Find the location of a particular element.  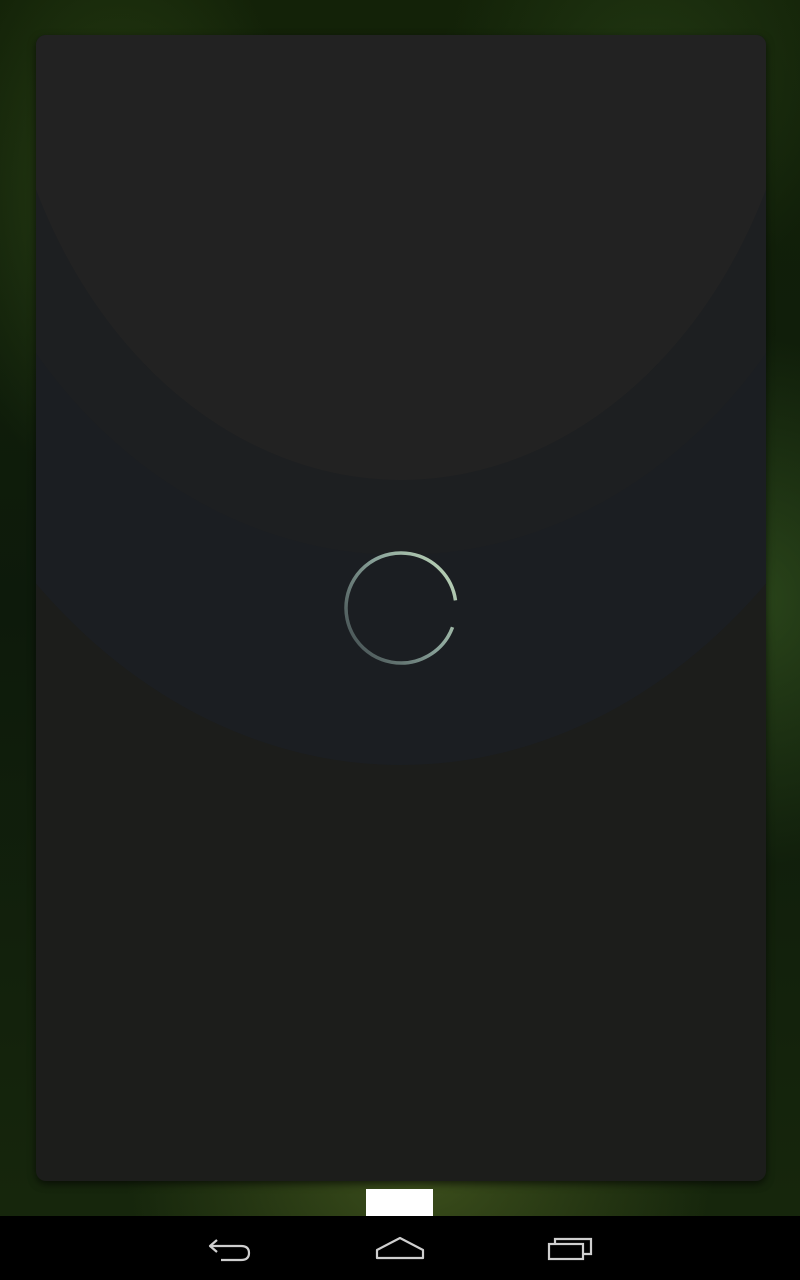

back-icon is located at coordinates (230, 1248).